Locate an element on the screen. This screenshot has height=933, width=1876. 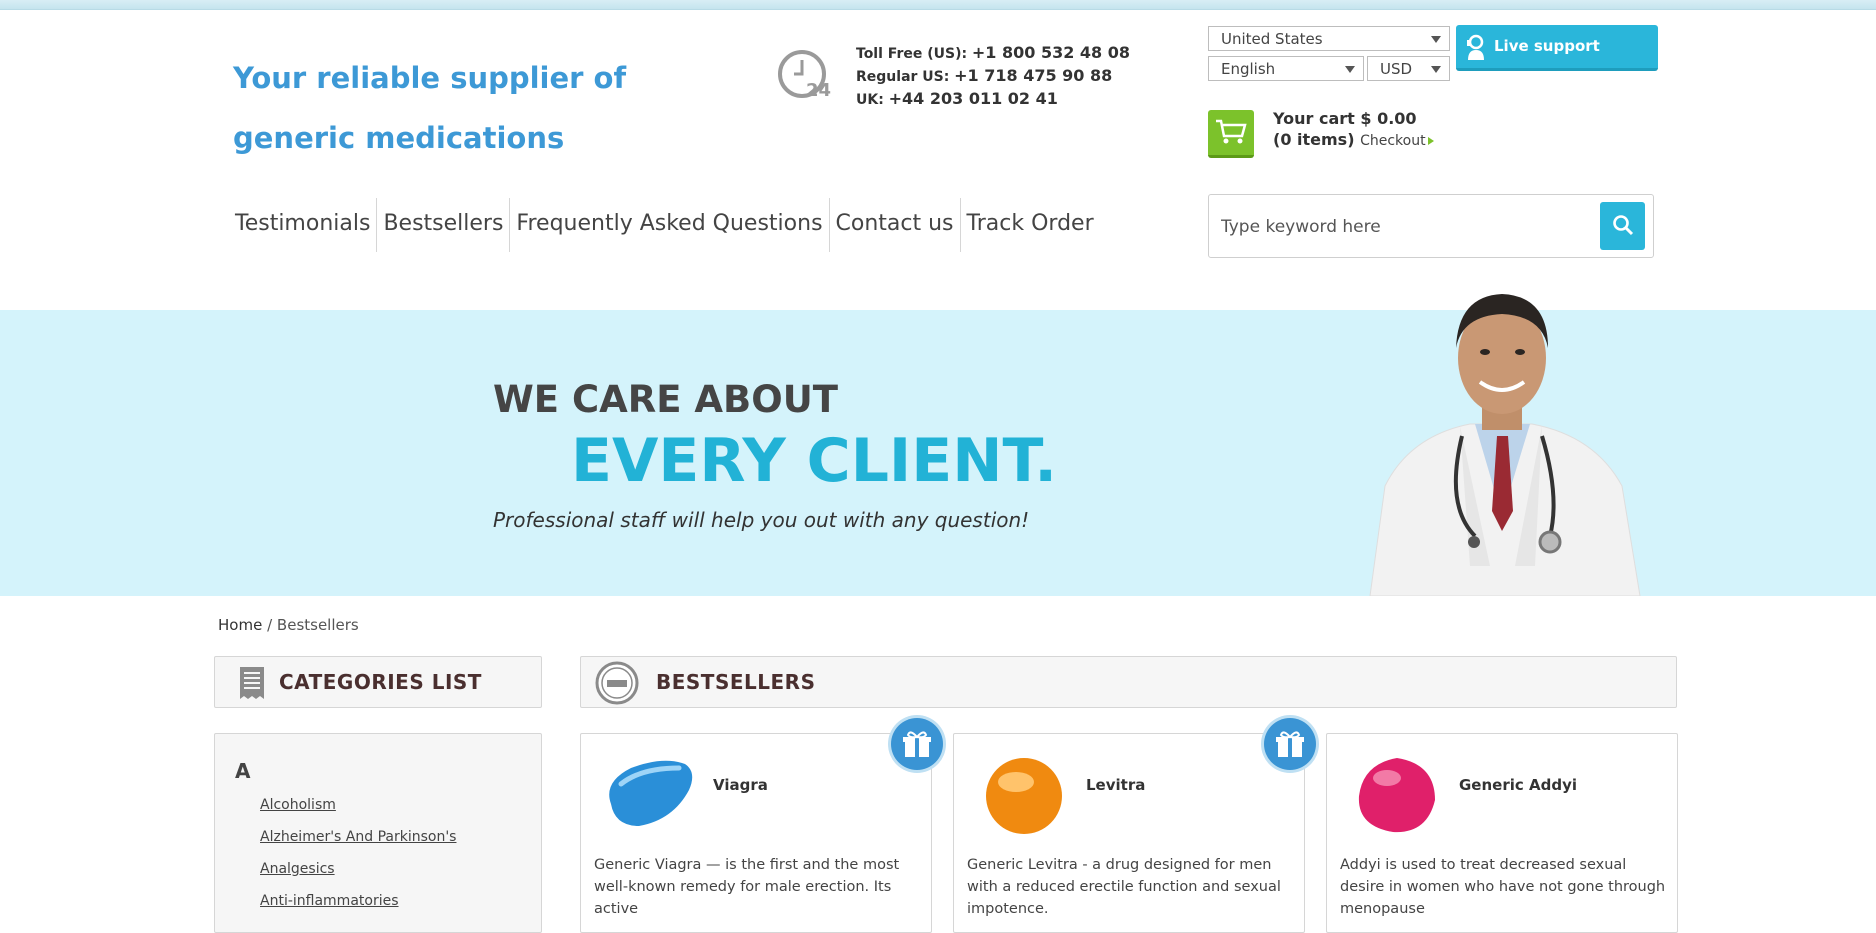
top-strip is located at coordinates (938, 5).